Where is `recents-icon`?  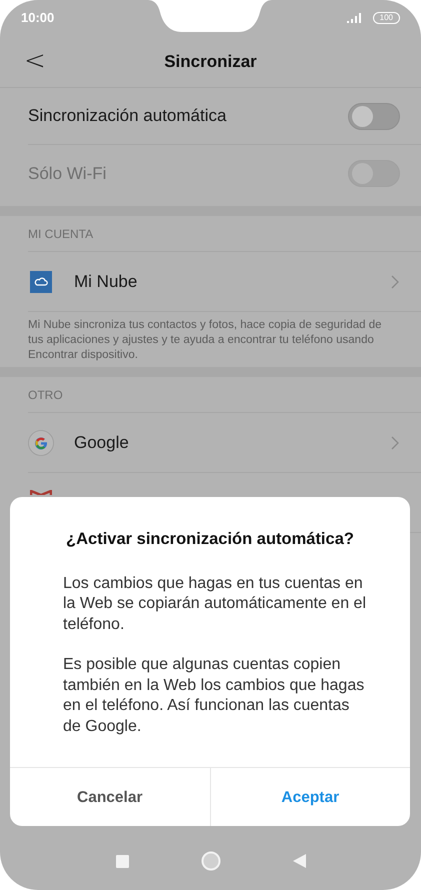 recents-icon is located at coordinates (122, 861).